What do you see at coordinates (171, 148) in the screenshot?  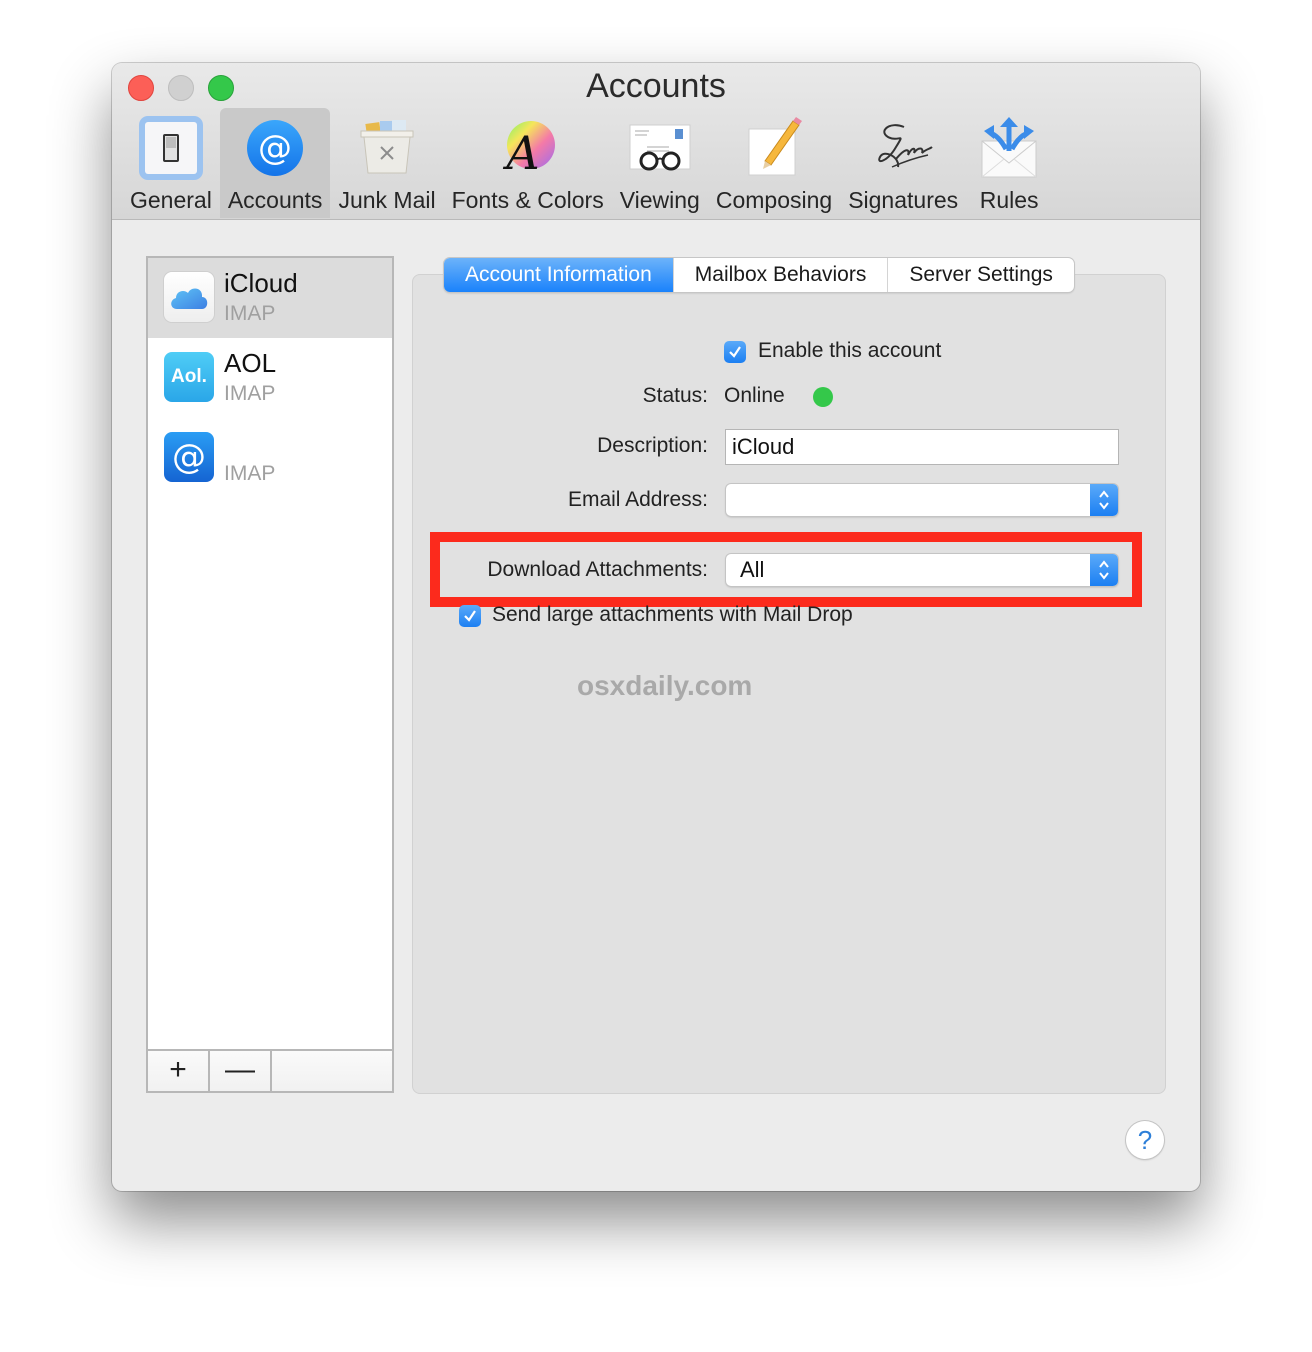 I see `light-switch-icon` at bounding box center [171, 148].